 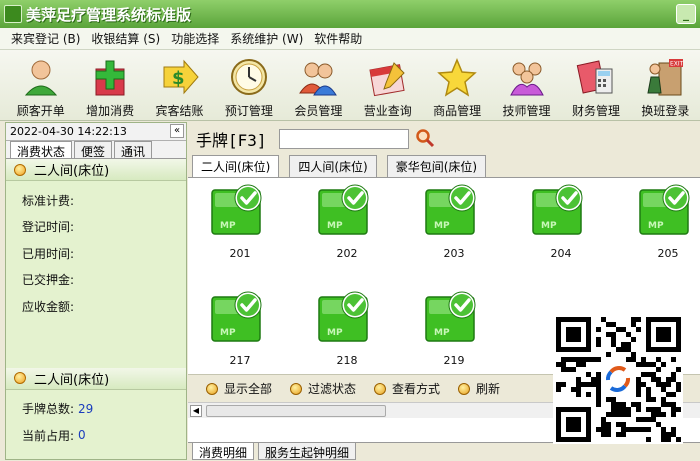 What do you see at coordinates (41, 150) in the screenshot?
I see `tab-consumption-status: 消费状态` at bounding box center [41, 150].